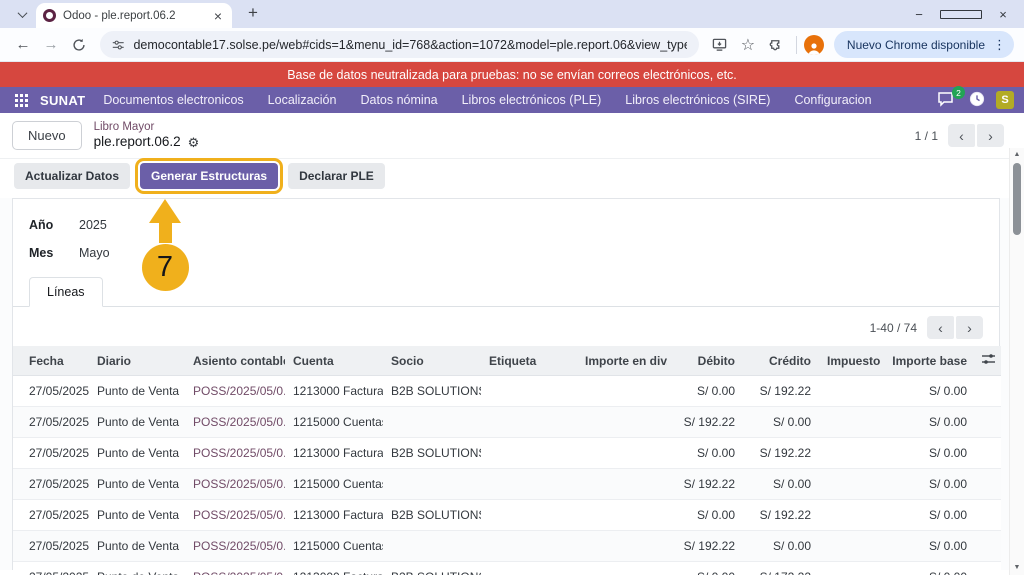 Image resolution: width=1024 pixels, height=575 pixels. Describe the element at coordinates (705, 568) in the screenshot. I see `cell-debito: S/ 0.00` at that location.